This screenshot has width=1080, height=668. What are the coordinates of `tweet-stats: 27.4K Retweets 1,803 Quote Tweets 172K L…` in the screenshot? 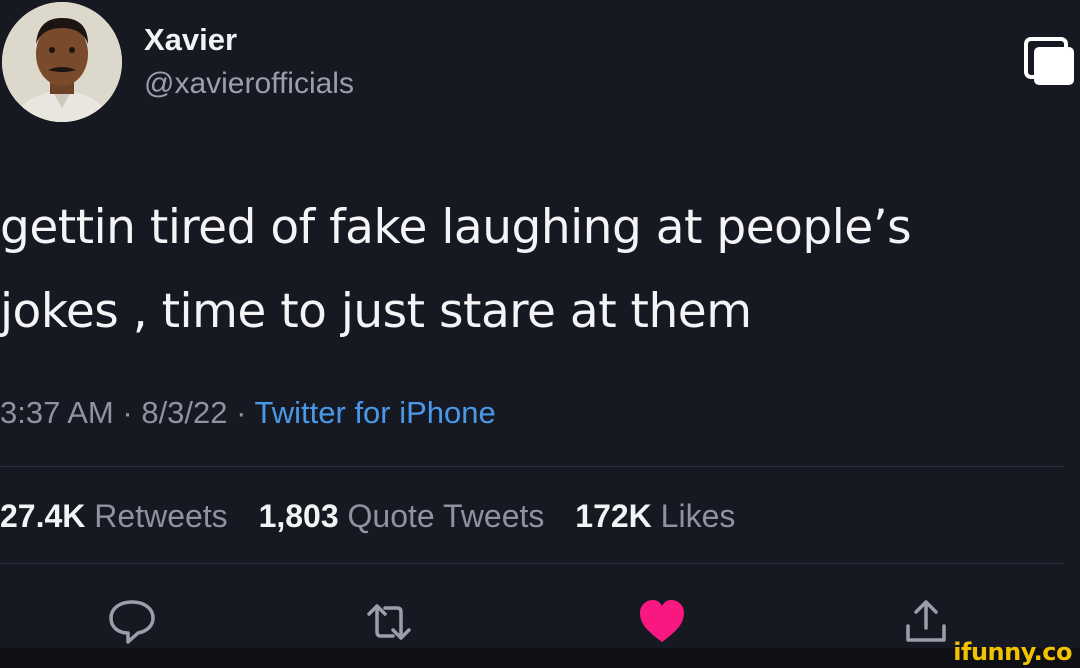 It's located at (367, 516).